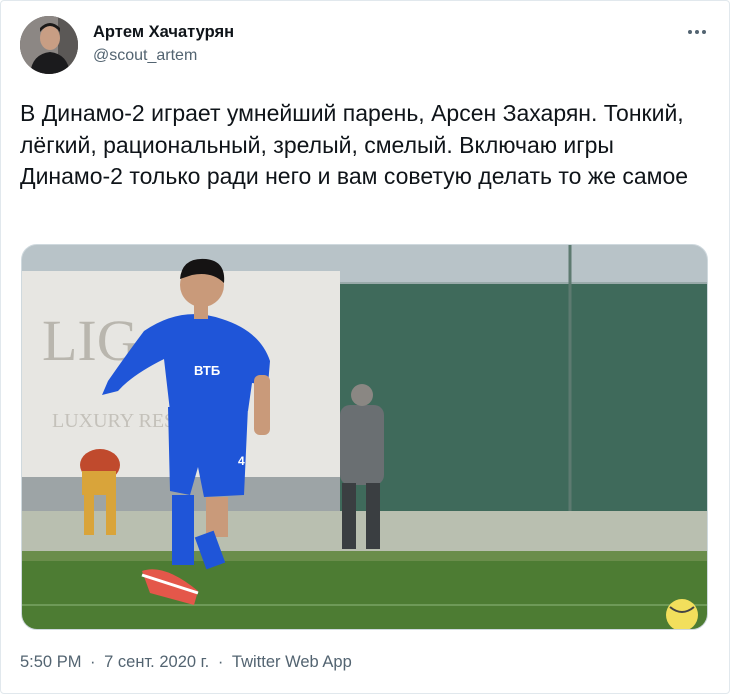 The width and height of the screenshot is (730, 694). Describe the element at coordinates (145, 56) in the screenshot. I see `author-handle: @scout_artem` at that location.